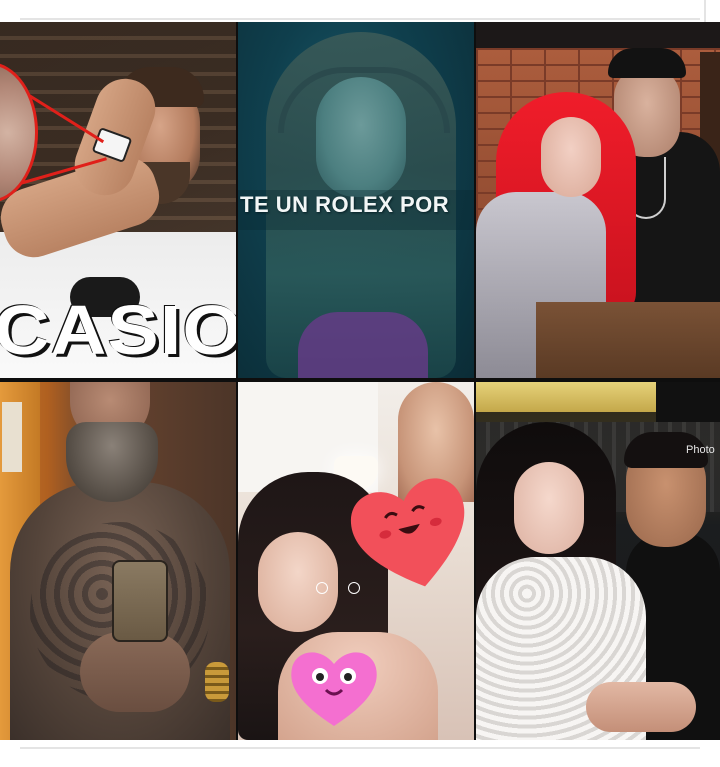 The width and height of the screenshot is (720, 767). Describe the element at coordinates (407, 532) in the screenshot. I see `red-heart-sticker-icon` at that location.